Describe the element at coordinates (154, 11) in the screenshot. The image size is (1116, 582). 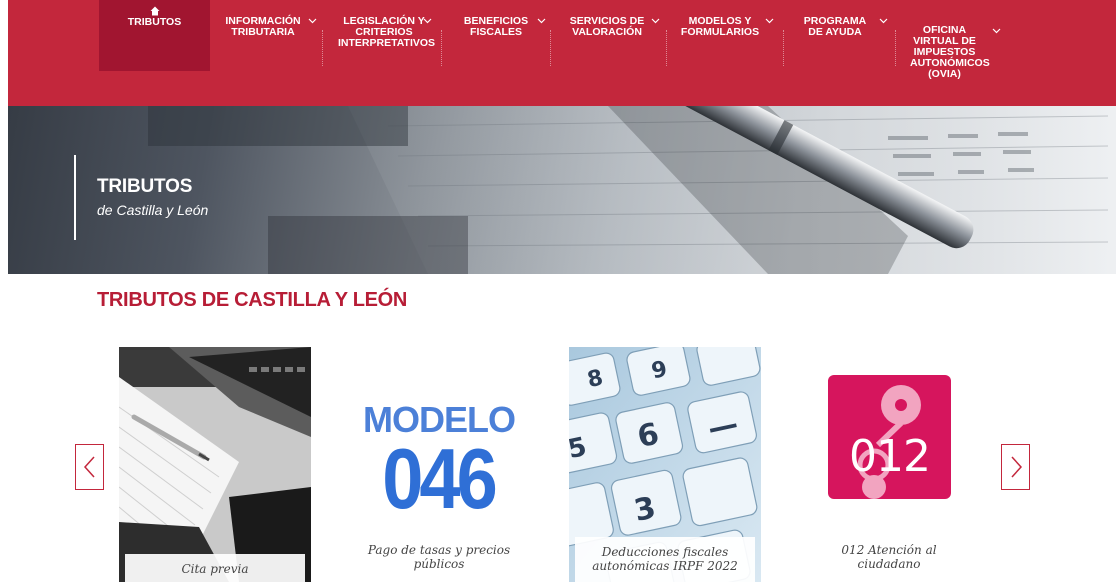
I see `home-icon` at that location.